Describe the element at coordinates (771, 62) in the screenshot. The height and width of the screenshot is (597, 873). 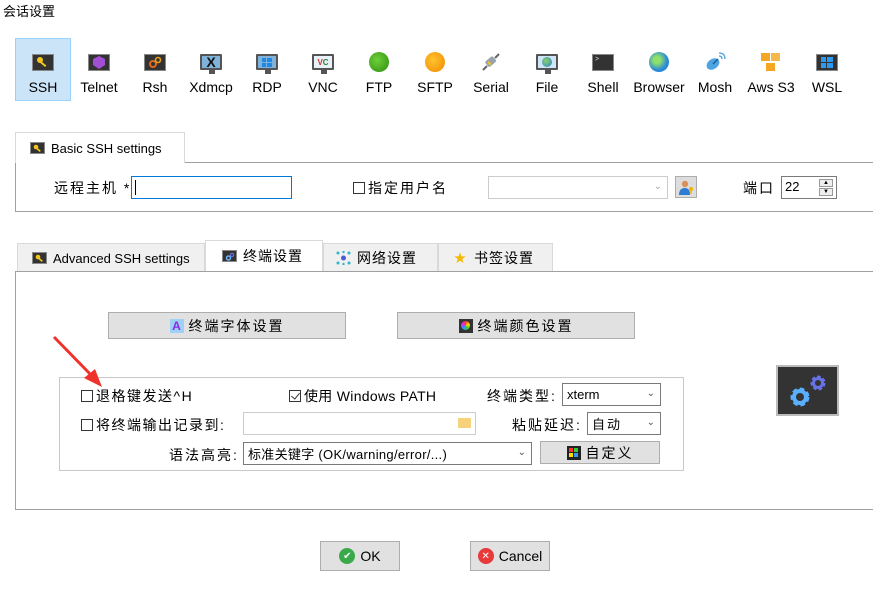
I see `aws-cubes-icon` at that location.